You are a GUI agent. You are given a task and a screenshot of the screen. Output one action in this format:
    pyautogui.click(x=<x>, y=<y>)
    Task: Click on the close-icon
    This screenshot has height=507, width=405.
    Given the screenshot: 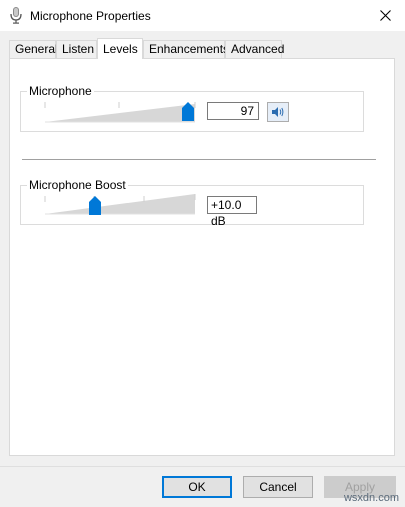 What is the action you would take?
    pyautogui.click(x=385, y=15)
    